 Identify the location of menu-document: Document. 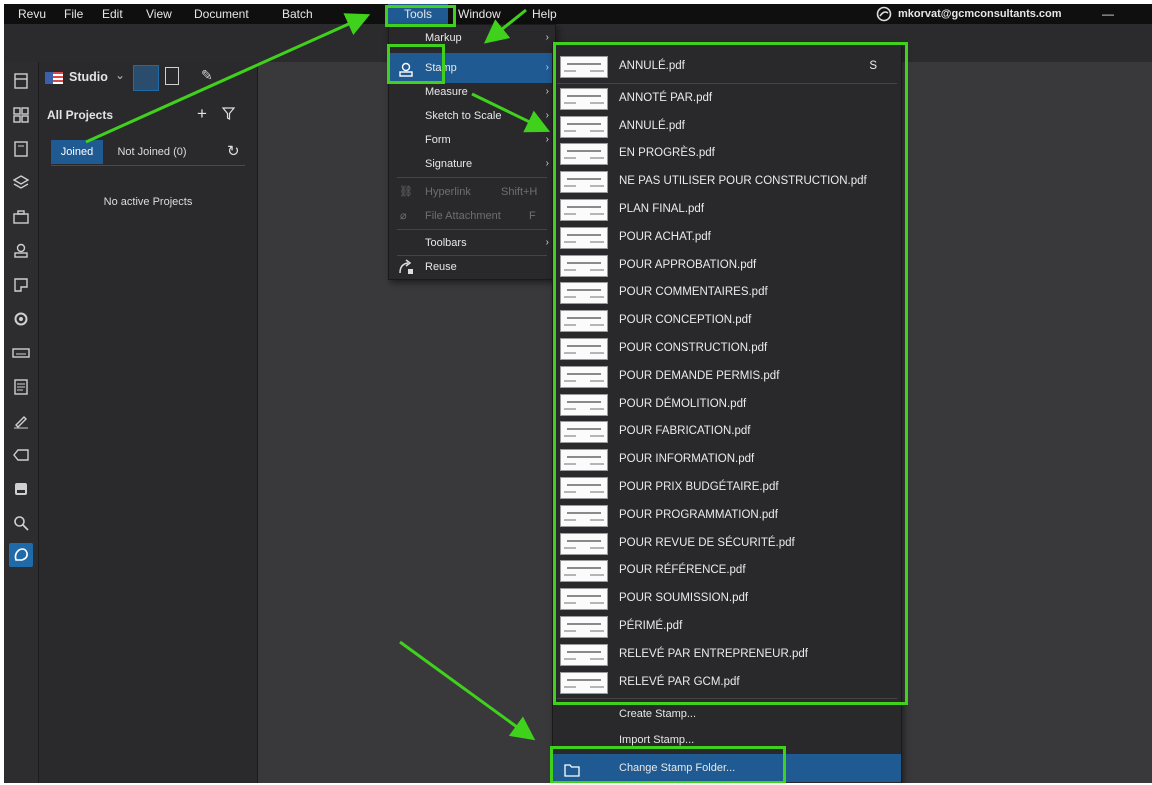
(221, 14).